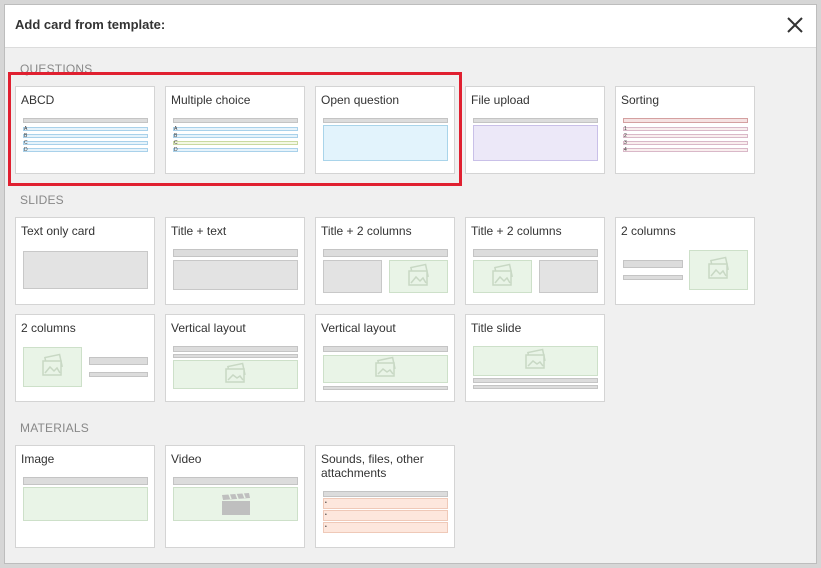  Describe the element at coordinates (535, 143) in the screenshot. I see `preview-upload-box` at that location.